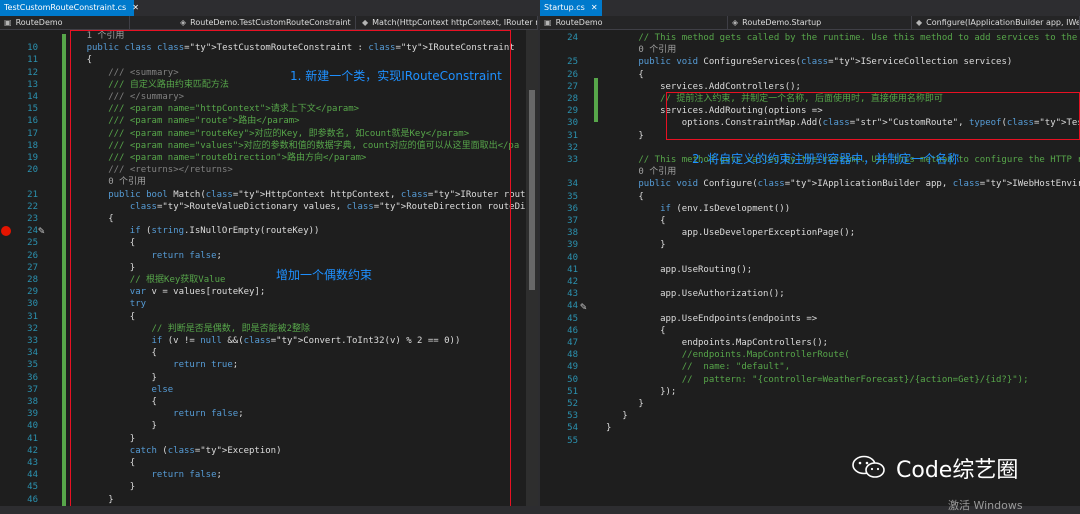 The image size is (1080, 514). Describe the element at coordinates (985, 505) in the screenshot. I see `activate-windows-text: 激活 Windows` at that location.